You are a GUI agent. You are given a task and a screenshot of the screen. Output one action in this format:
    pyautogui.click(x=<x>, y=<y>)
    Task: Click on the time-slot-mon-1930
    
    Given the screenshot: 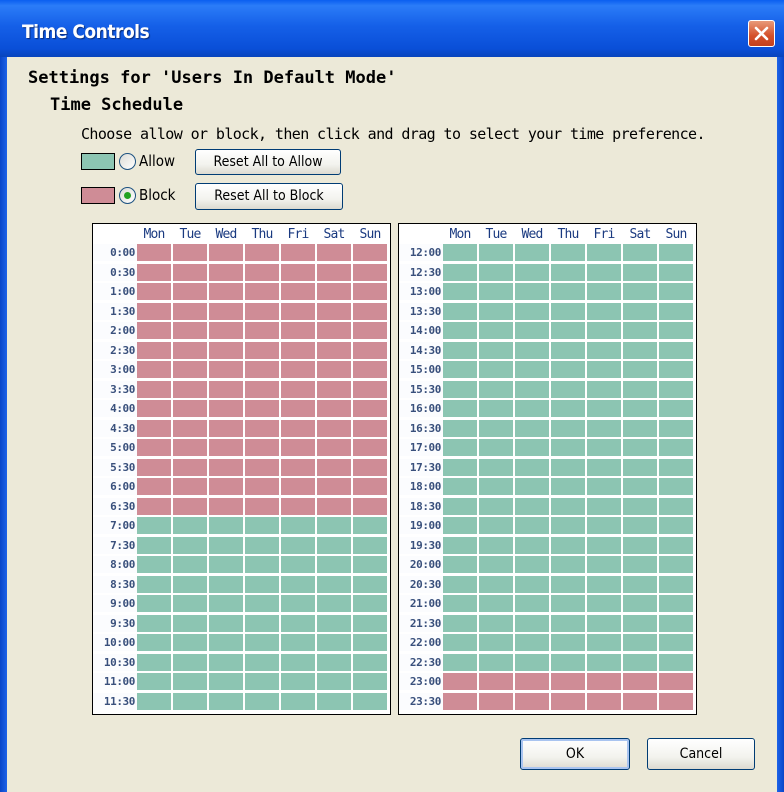 What is the action you would take?
    pyautogui.click(x=460, y=545)
    